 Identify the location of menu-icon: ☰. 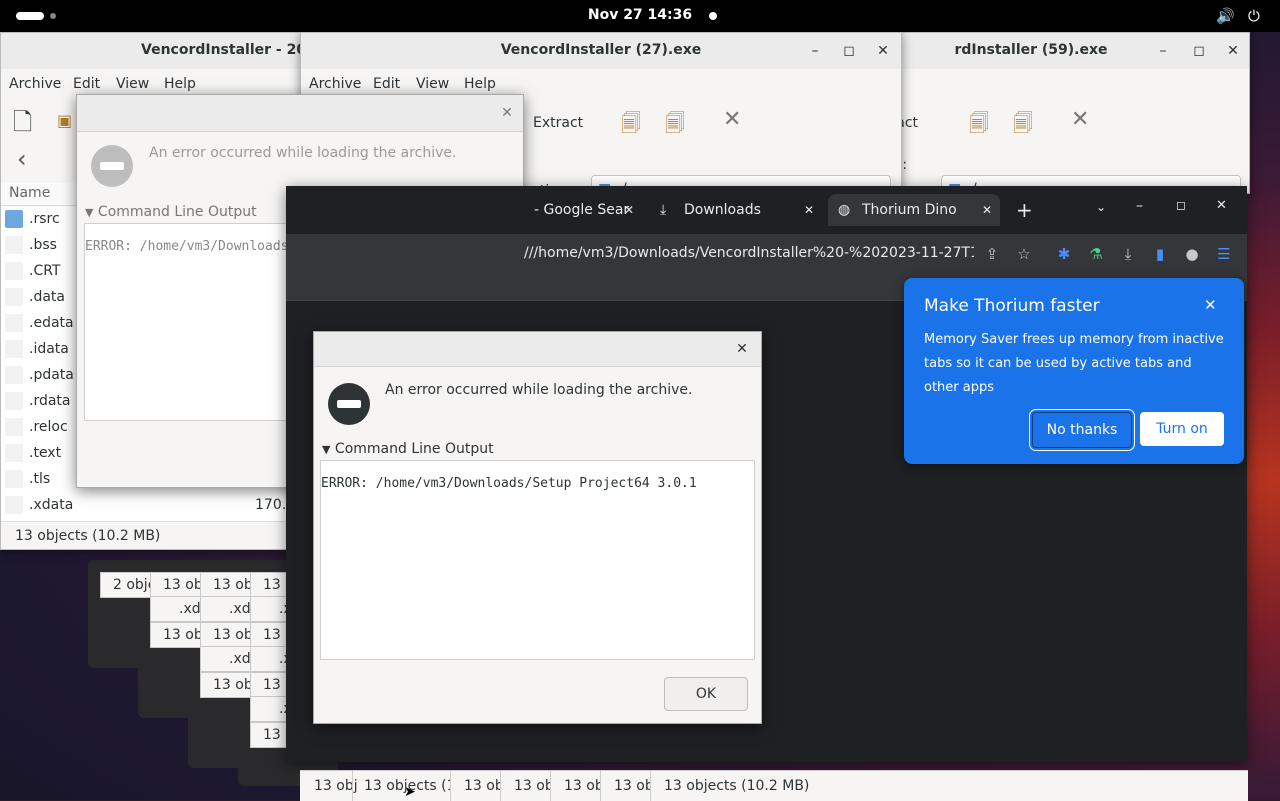
(1224, 254).